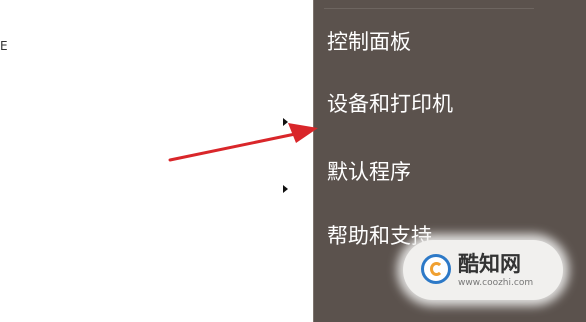 Image resolution: width=586 pixels, height=322 pixels. What do you see at coordinates (303, 133) in the screenshot?
I see `arrow-head-icon` at bounding box center [303, 133].